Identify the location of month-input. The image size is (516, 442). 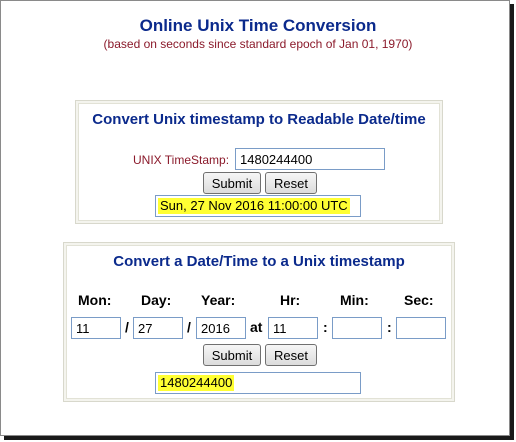
(96, 328).